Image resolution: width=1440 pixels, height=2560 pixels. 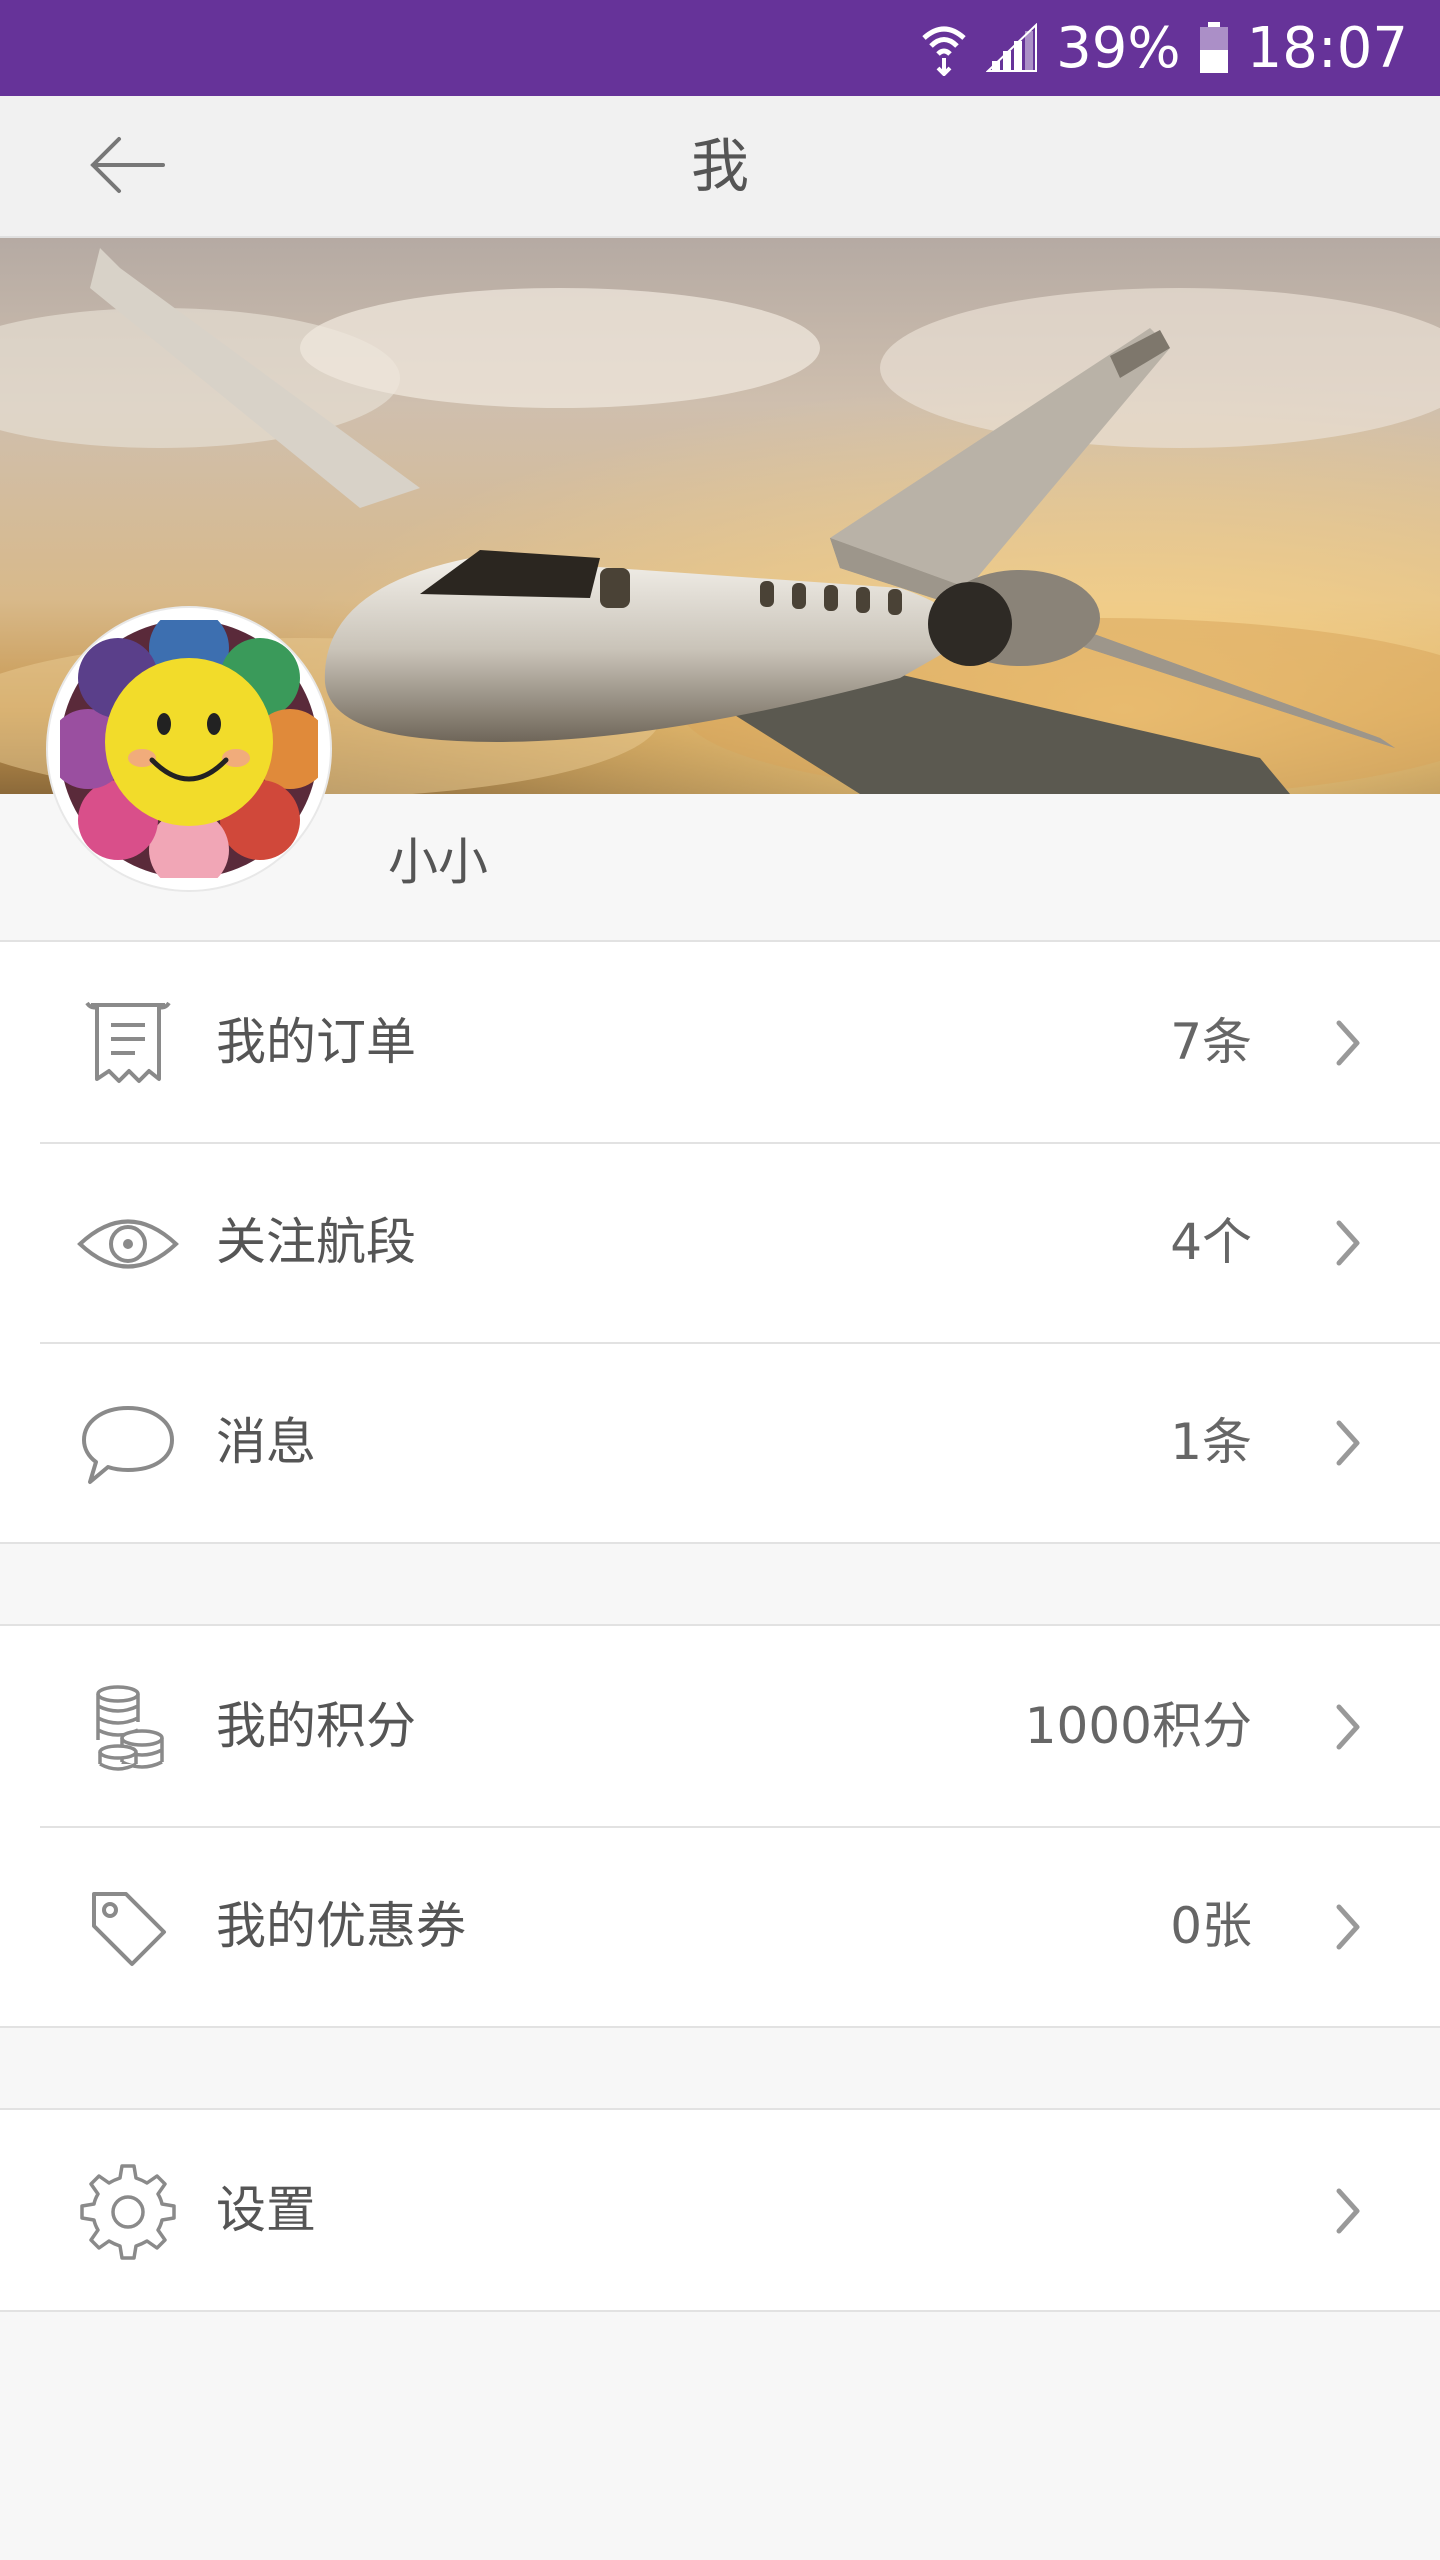 I want to click on orders-count: 7条, so click(x=1211, y=1042).